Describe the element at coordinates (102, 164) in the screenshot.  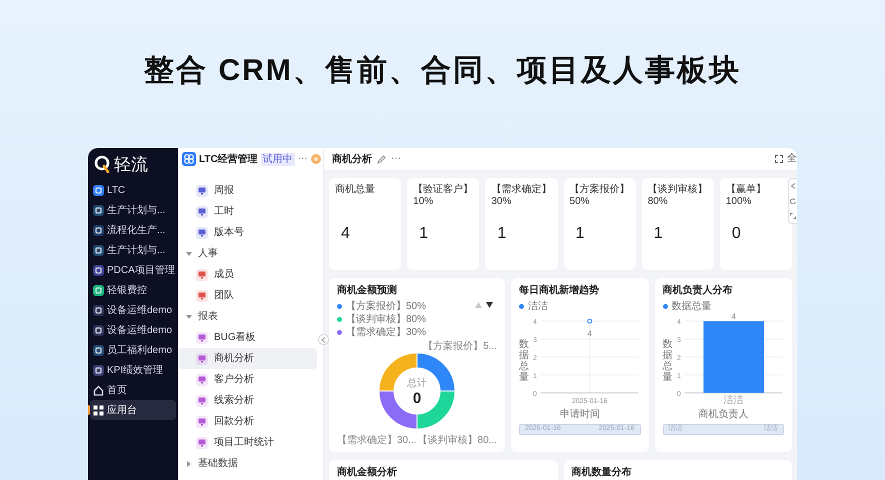
I see `logo-icon` at that location.